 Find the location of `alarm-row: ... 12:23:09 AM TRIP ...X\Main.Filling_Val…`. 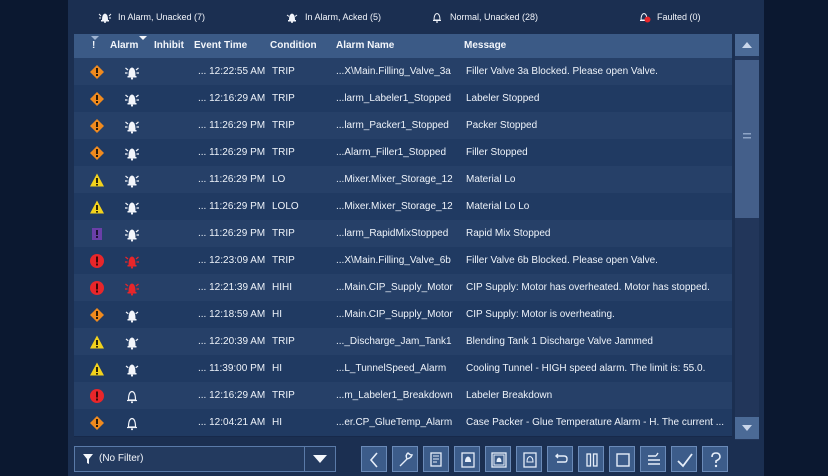

alarm-row: ... 12:23:09 AM TRIP ...X\Main.Filling_Val… is located at coordinates (403, 261).